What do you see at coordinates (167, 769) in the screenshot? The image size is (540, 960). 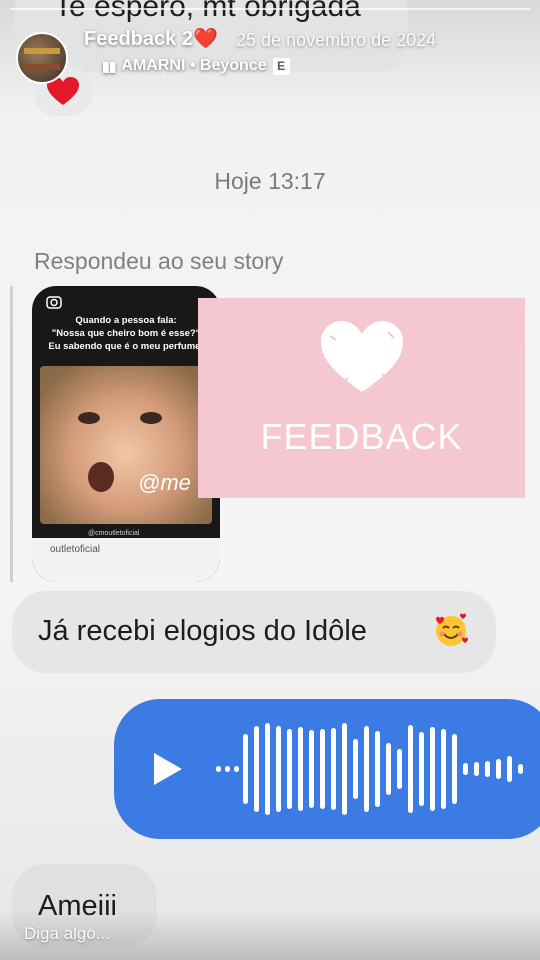 I see `play-icon` at bounding box center [167, 769].